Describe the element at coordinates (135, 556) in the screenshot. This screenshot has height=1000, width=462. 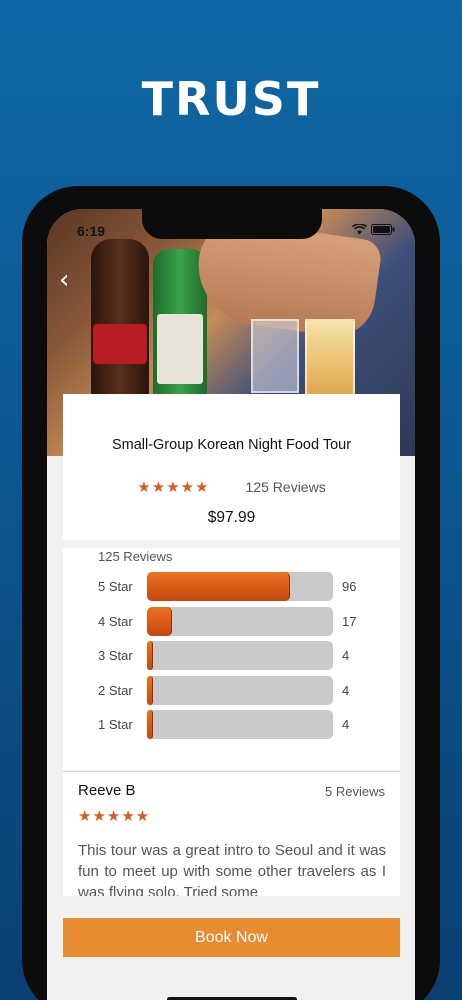
I see `breakdown-title: 125 Reviews` at that location.